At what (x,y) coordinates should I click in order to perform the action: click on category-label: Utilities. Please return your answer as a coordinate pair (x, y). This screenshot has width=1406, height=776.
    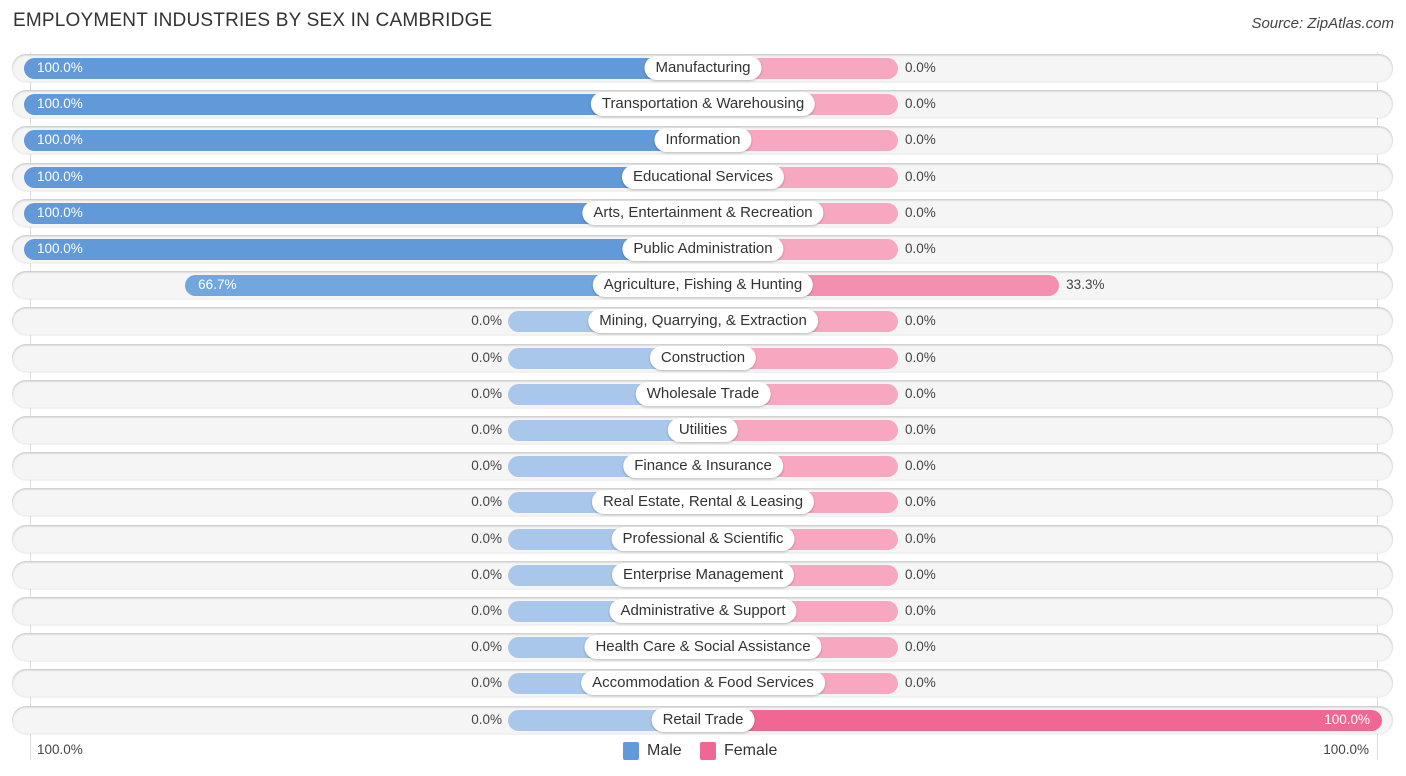
    Looking at the image, I should click on (703, 430).